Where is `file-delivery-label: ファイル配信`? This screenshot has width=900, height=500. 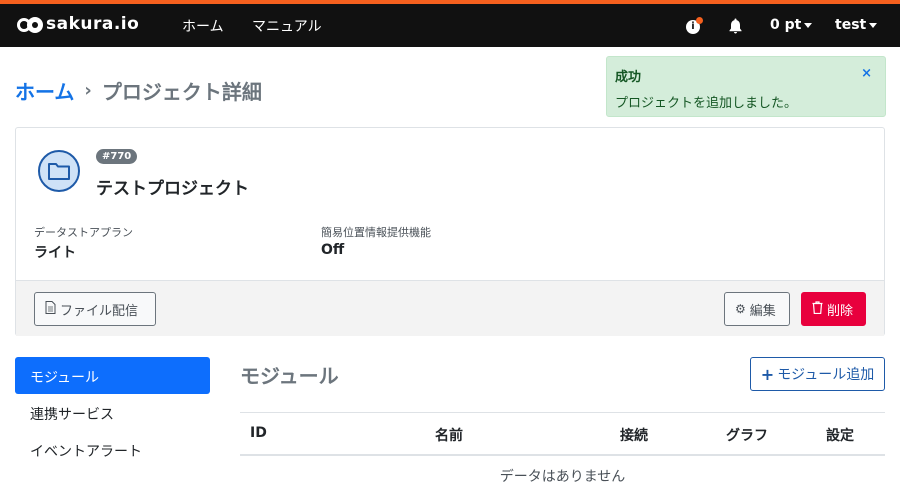 file-delivery-label: ファイル配信 is located at coordinates (99, 311).